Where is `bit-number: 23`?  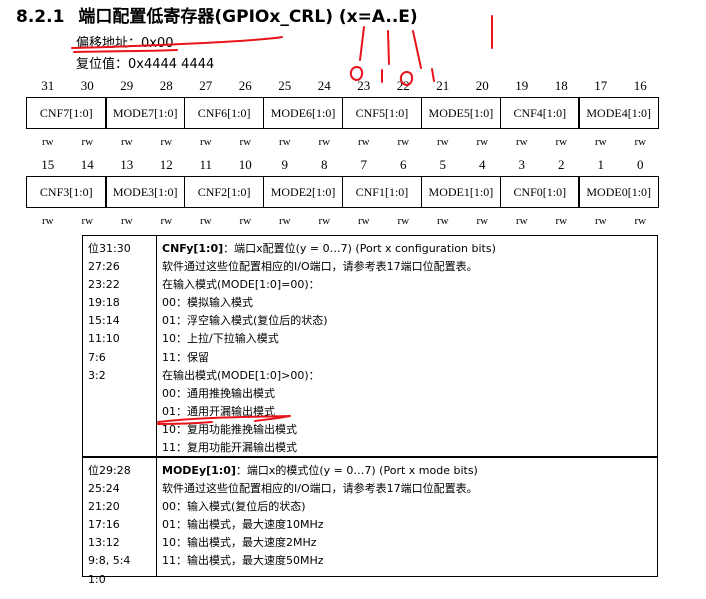
bit-number: 23 is located at coordinates (364, 85).